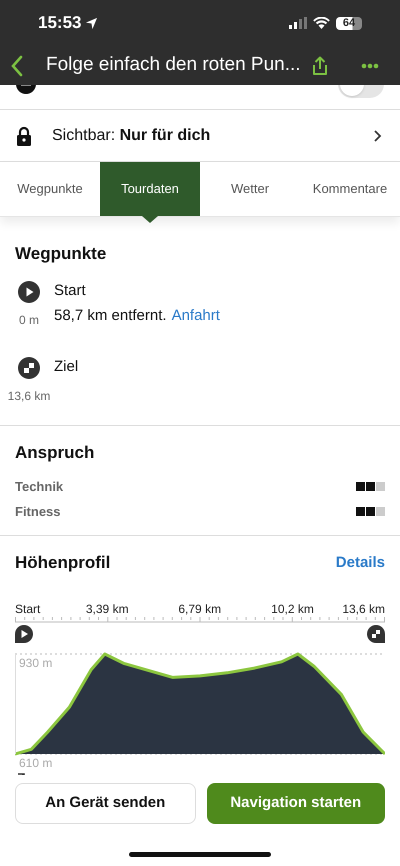  I want to click on play-icon, so click(29, 291).